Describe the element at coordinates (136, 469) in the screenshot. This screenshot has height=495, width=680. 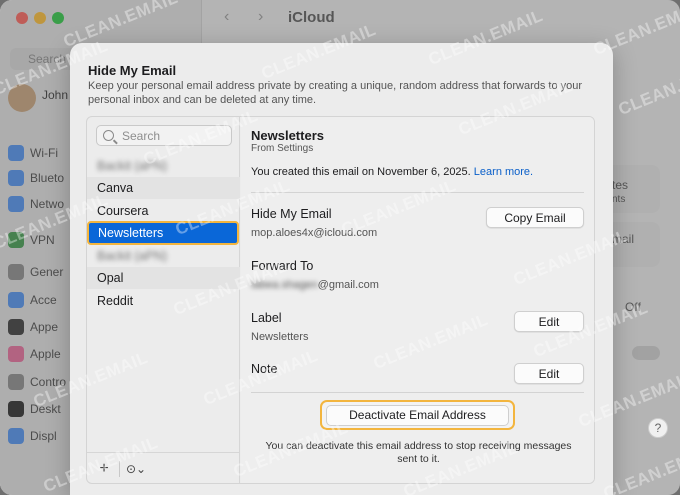
I see `more-options-button: ⊙⌄` at that location.